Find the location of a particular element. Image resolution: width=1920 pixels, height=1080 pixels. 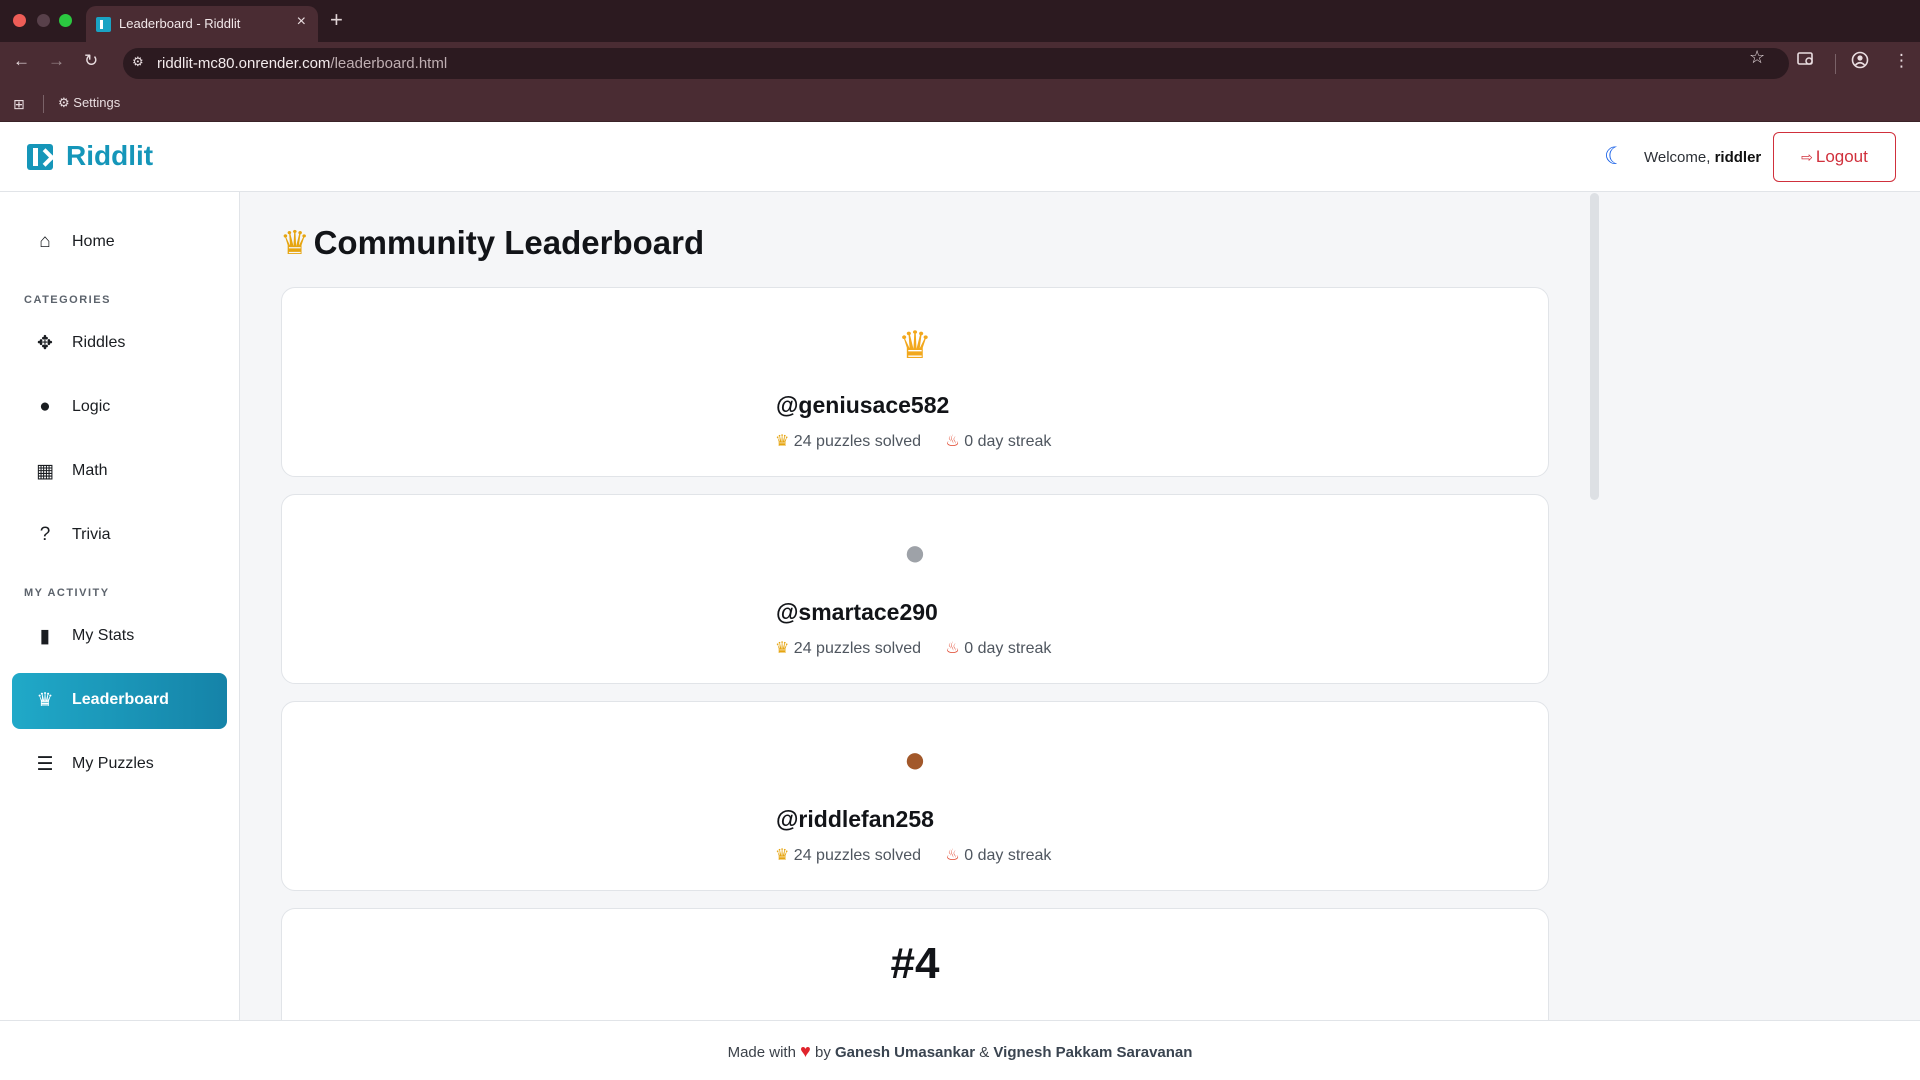

bronze-medal-icon: ● is located at coordinates (915, 760).